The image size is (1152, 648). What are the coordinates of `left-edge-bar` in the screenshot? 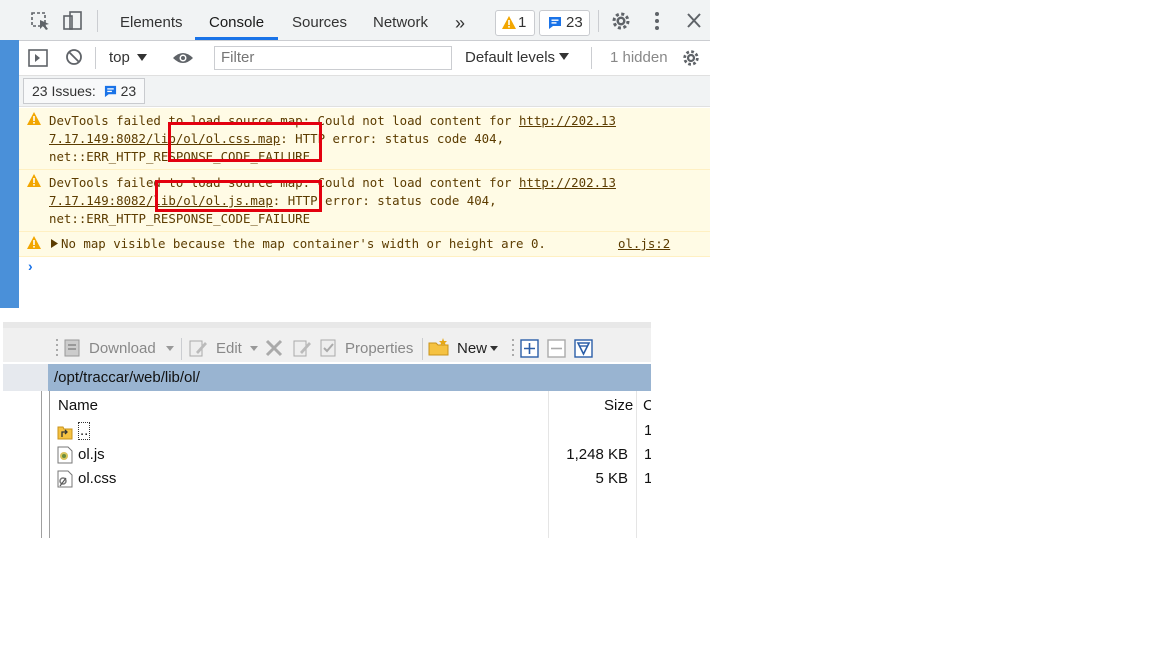 It's located at (9, 174).